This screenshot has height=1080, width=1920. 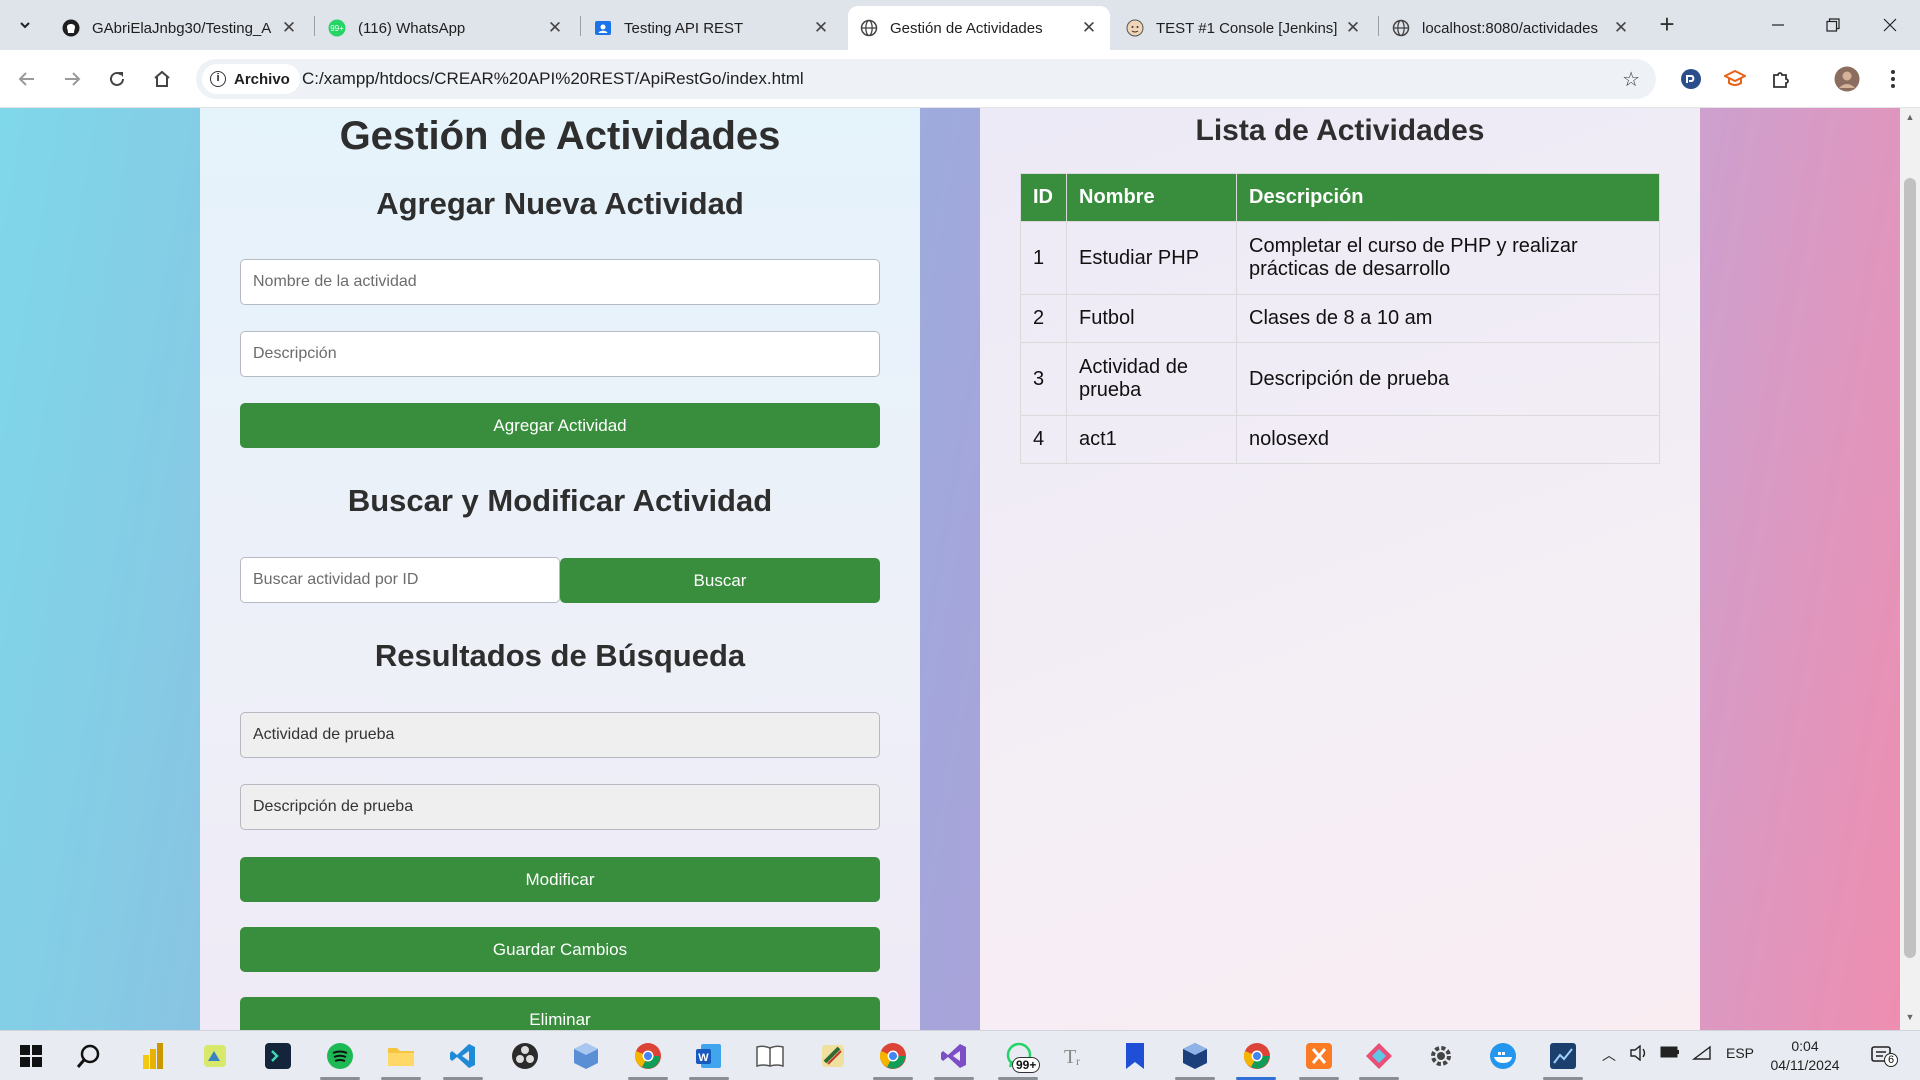 I want to click on taskbar-settings, so click(x=1441, y=1056).